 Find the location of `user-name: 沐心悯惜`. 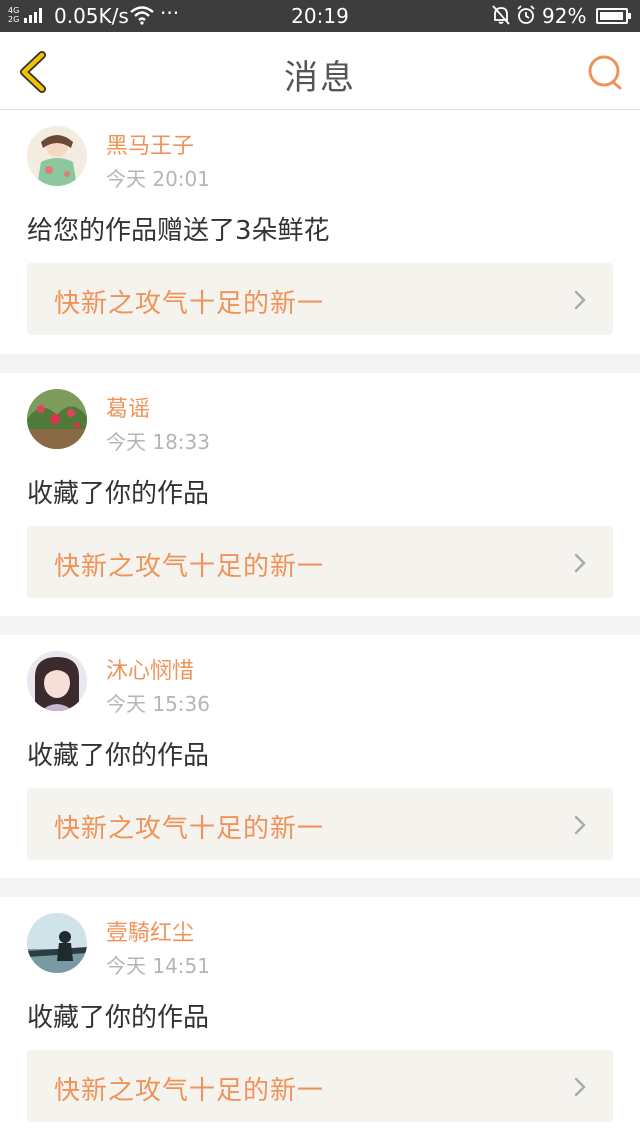

user-name: 沐心悯惜 is located at coordinates (150, 669).